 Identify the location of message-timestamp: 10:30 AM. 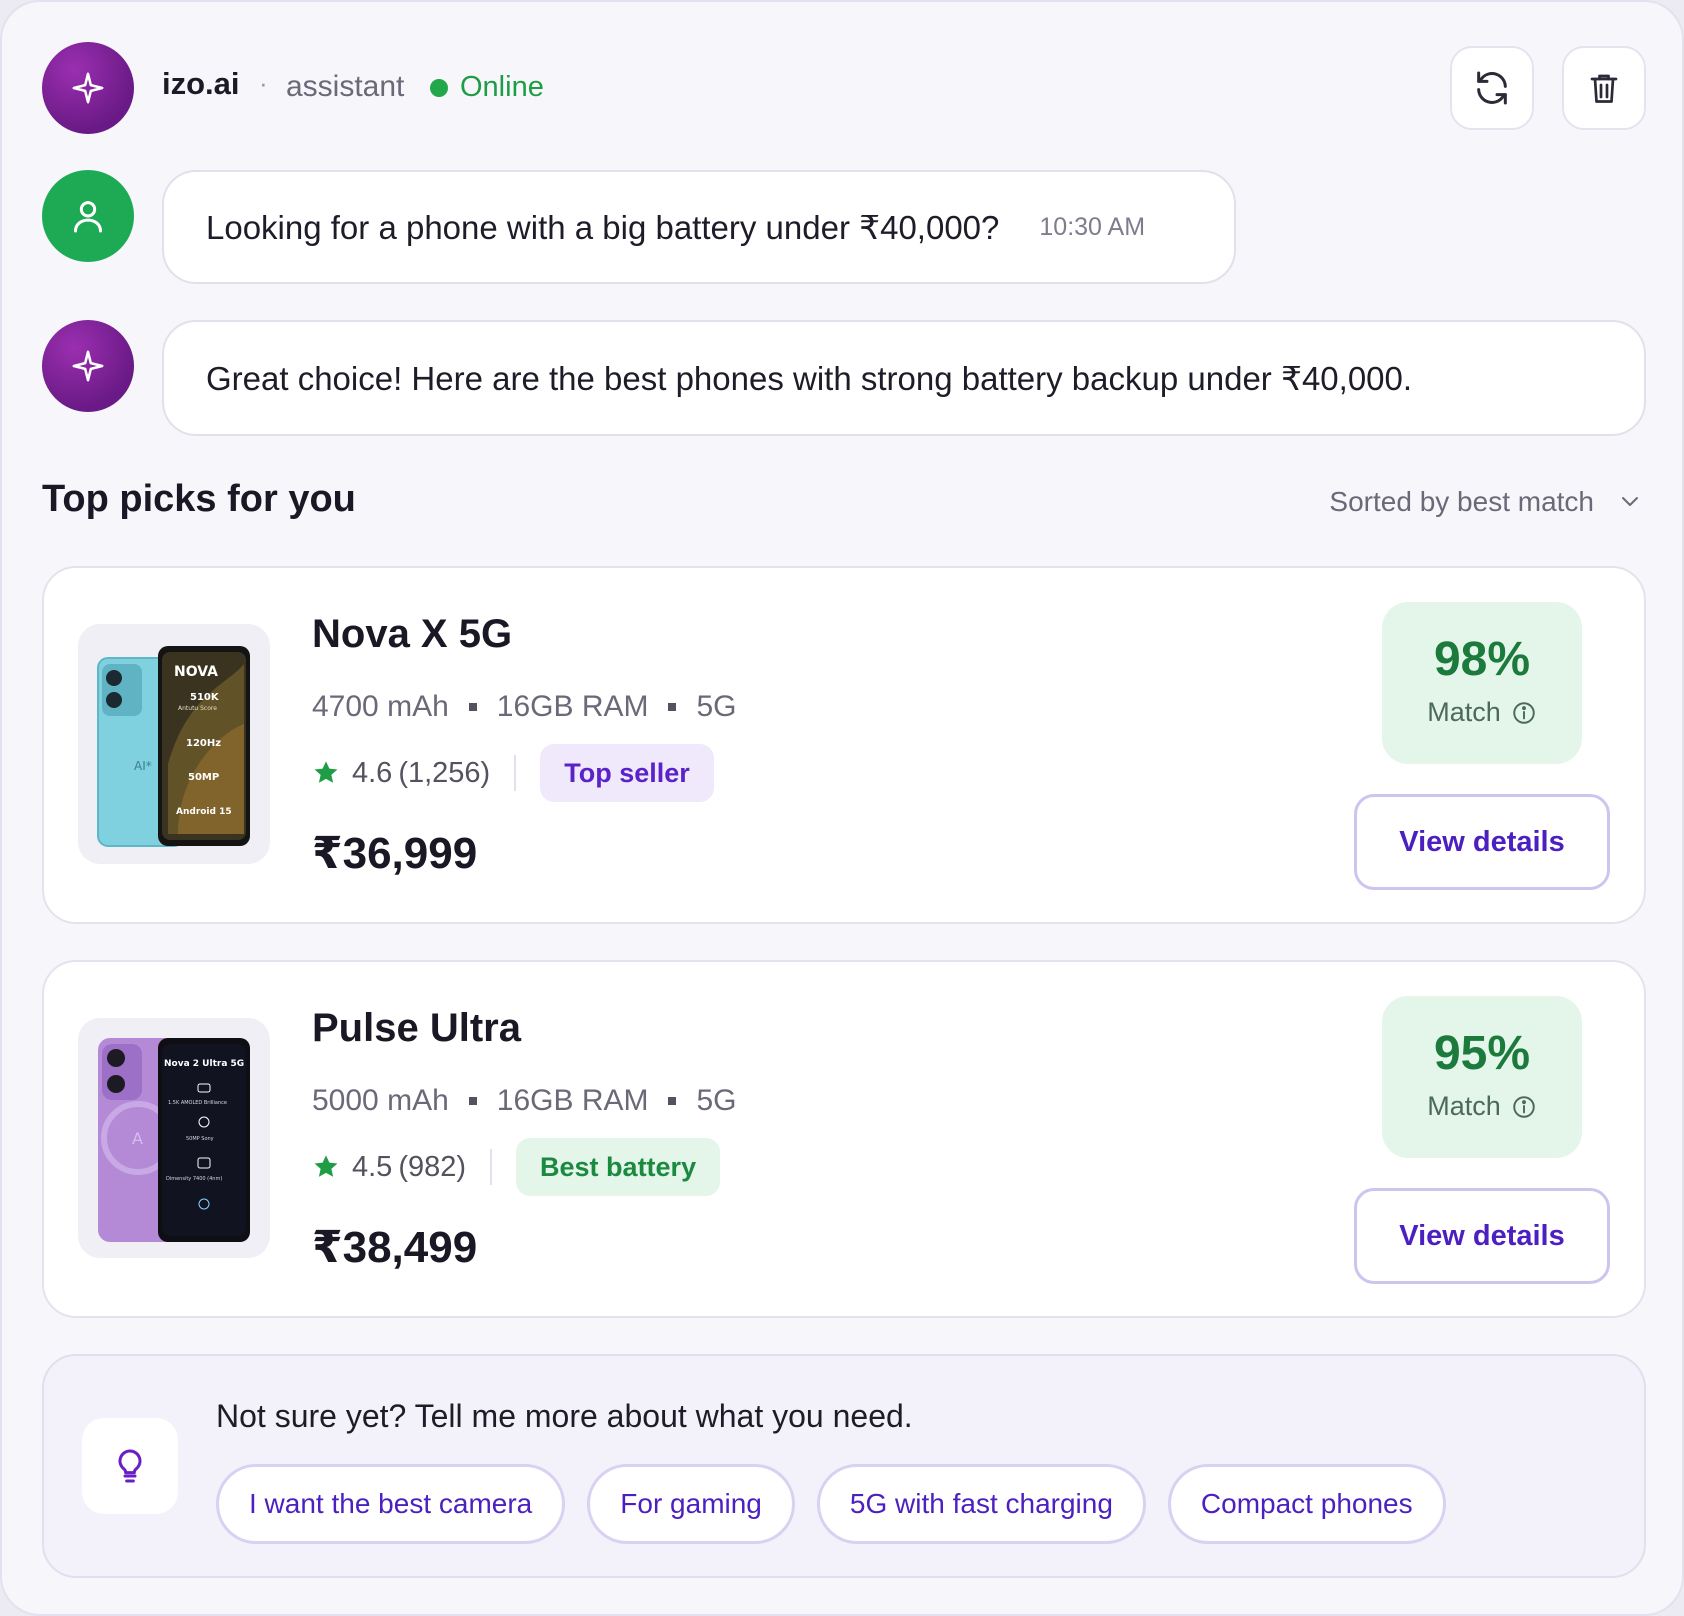
(1092, 226).